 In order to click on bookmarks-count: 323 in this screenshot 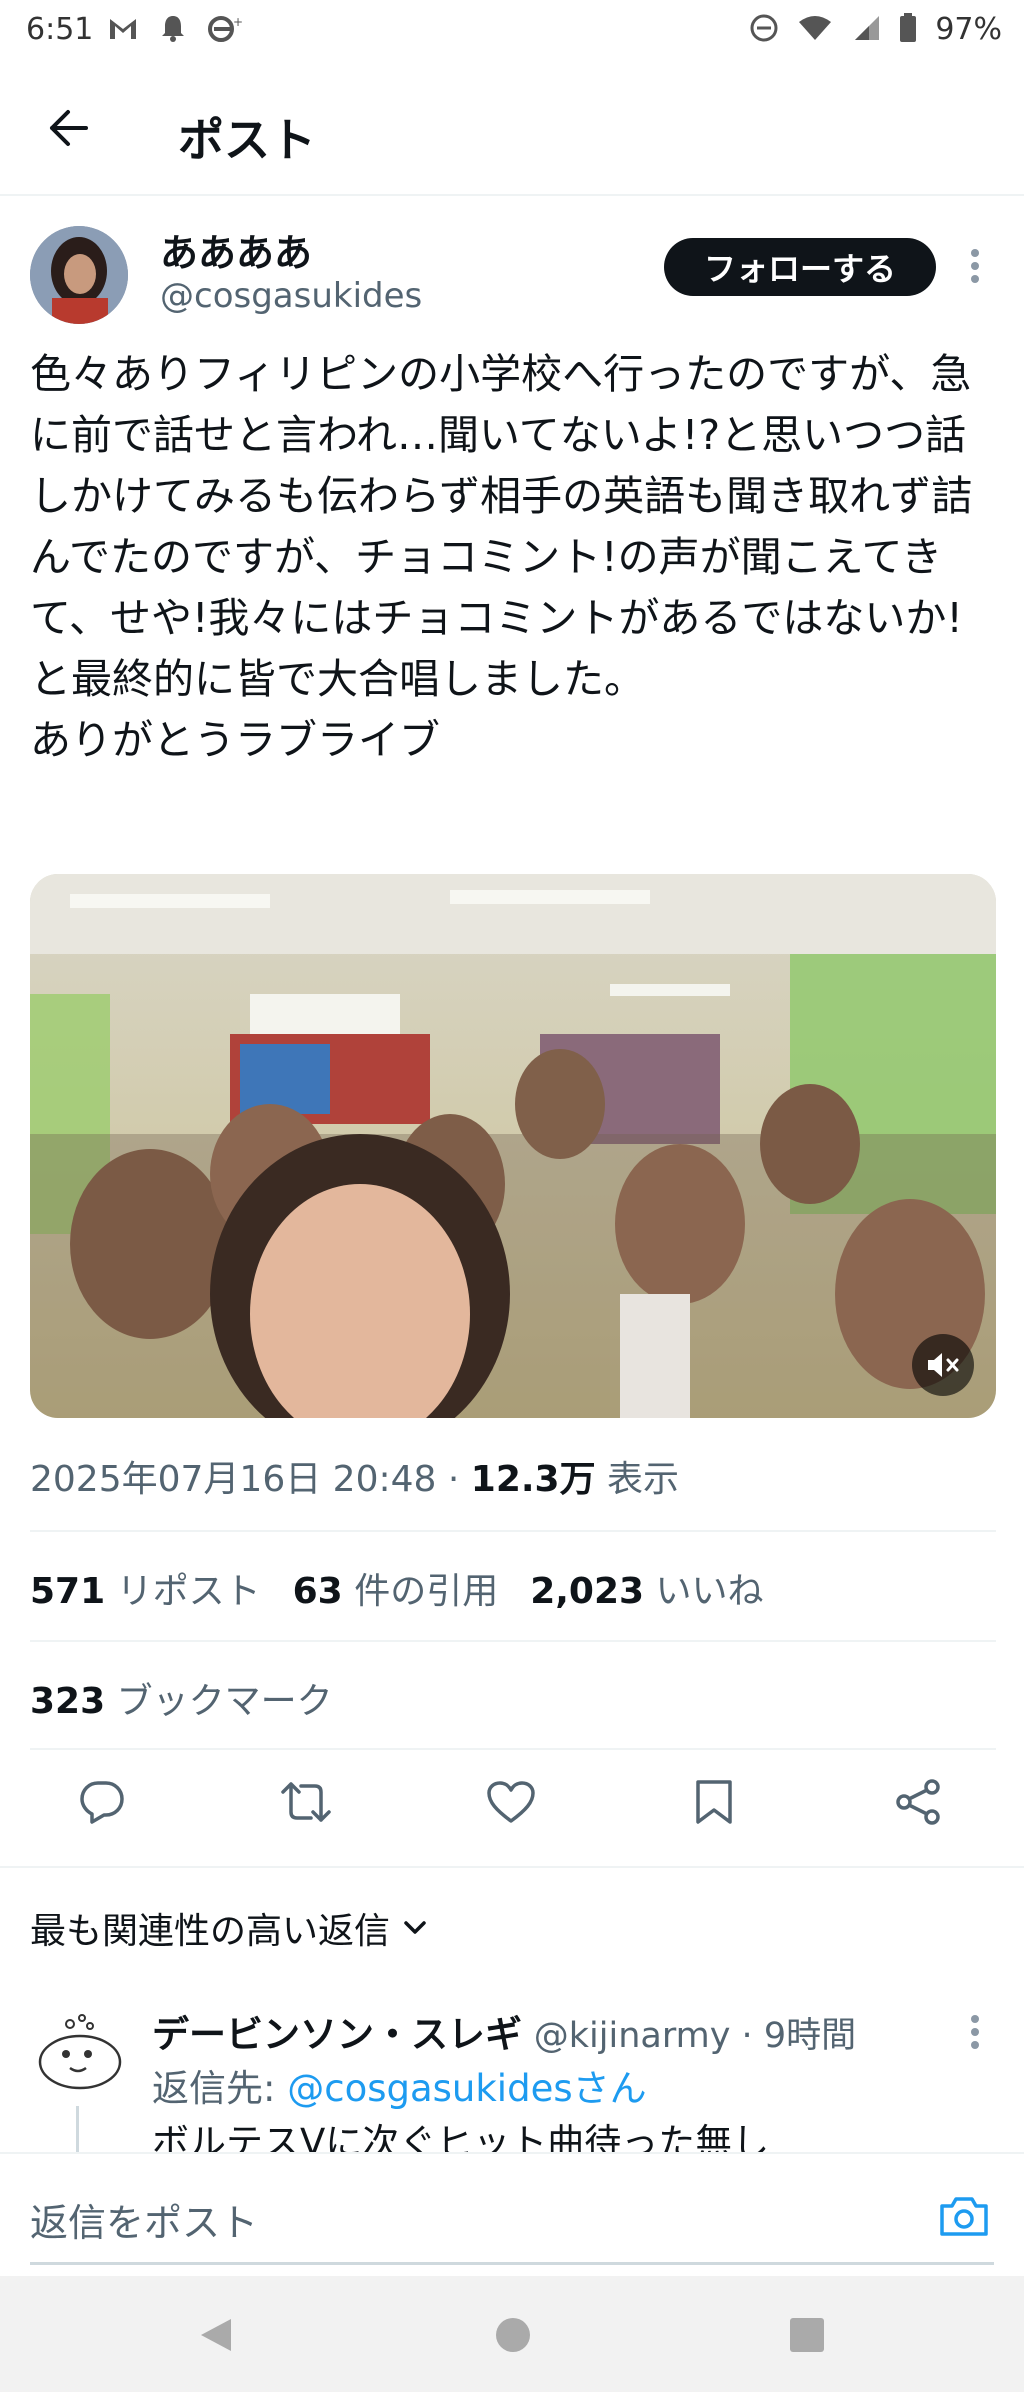, I will do `click(68, 1701)`.